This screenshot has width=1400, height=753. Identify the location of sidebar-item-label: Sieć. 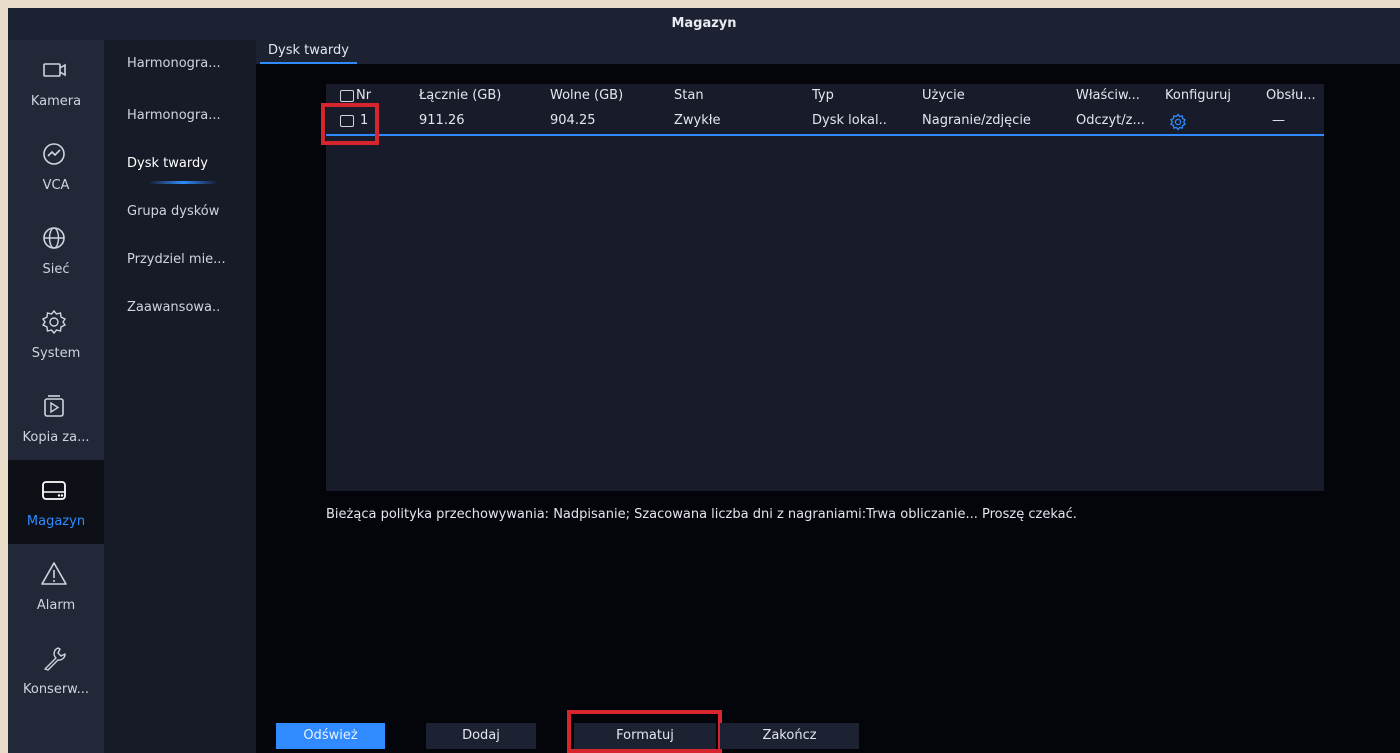
(56, 269).